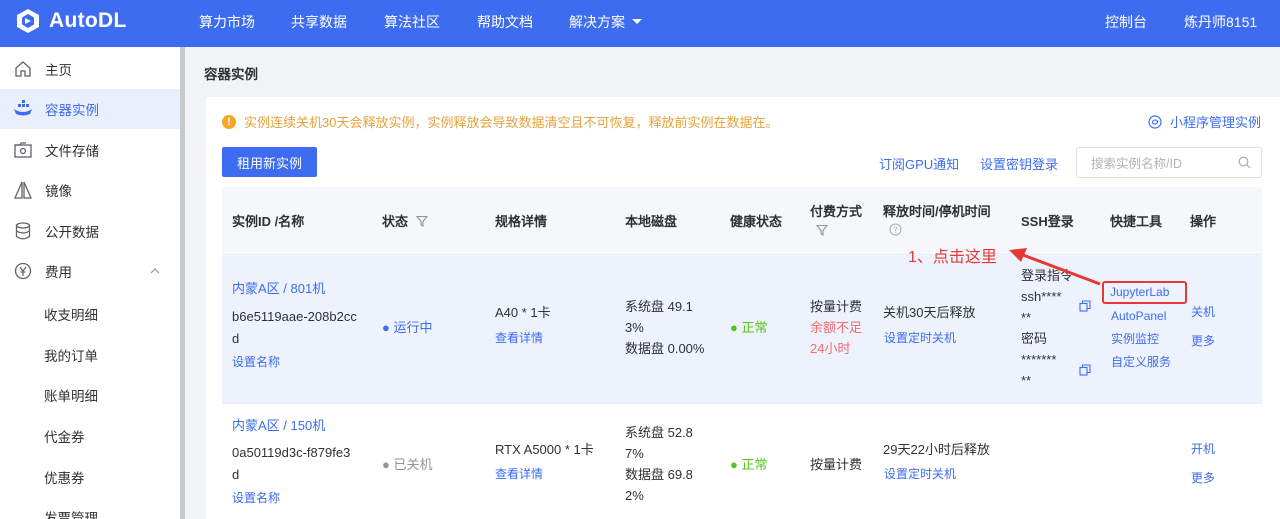  I want to click on sidebar-sub-orders: 我的订单, so click(71, 355).